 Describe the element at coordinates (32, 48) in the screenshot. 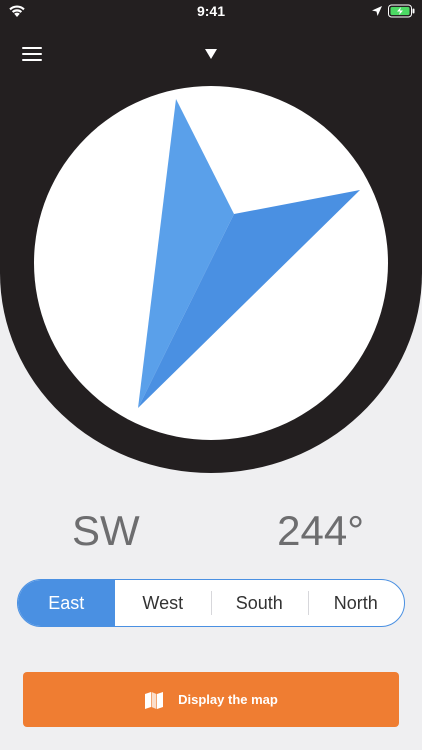

I see `hamburger-menu-icon` at that location.